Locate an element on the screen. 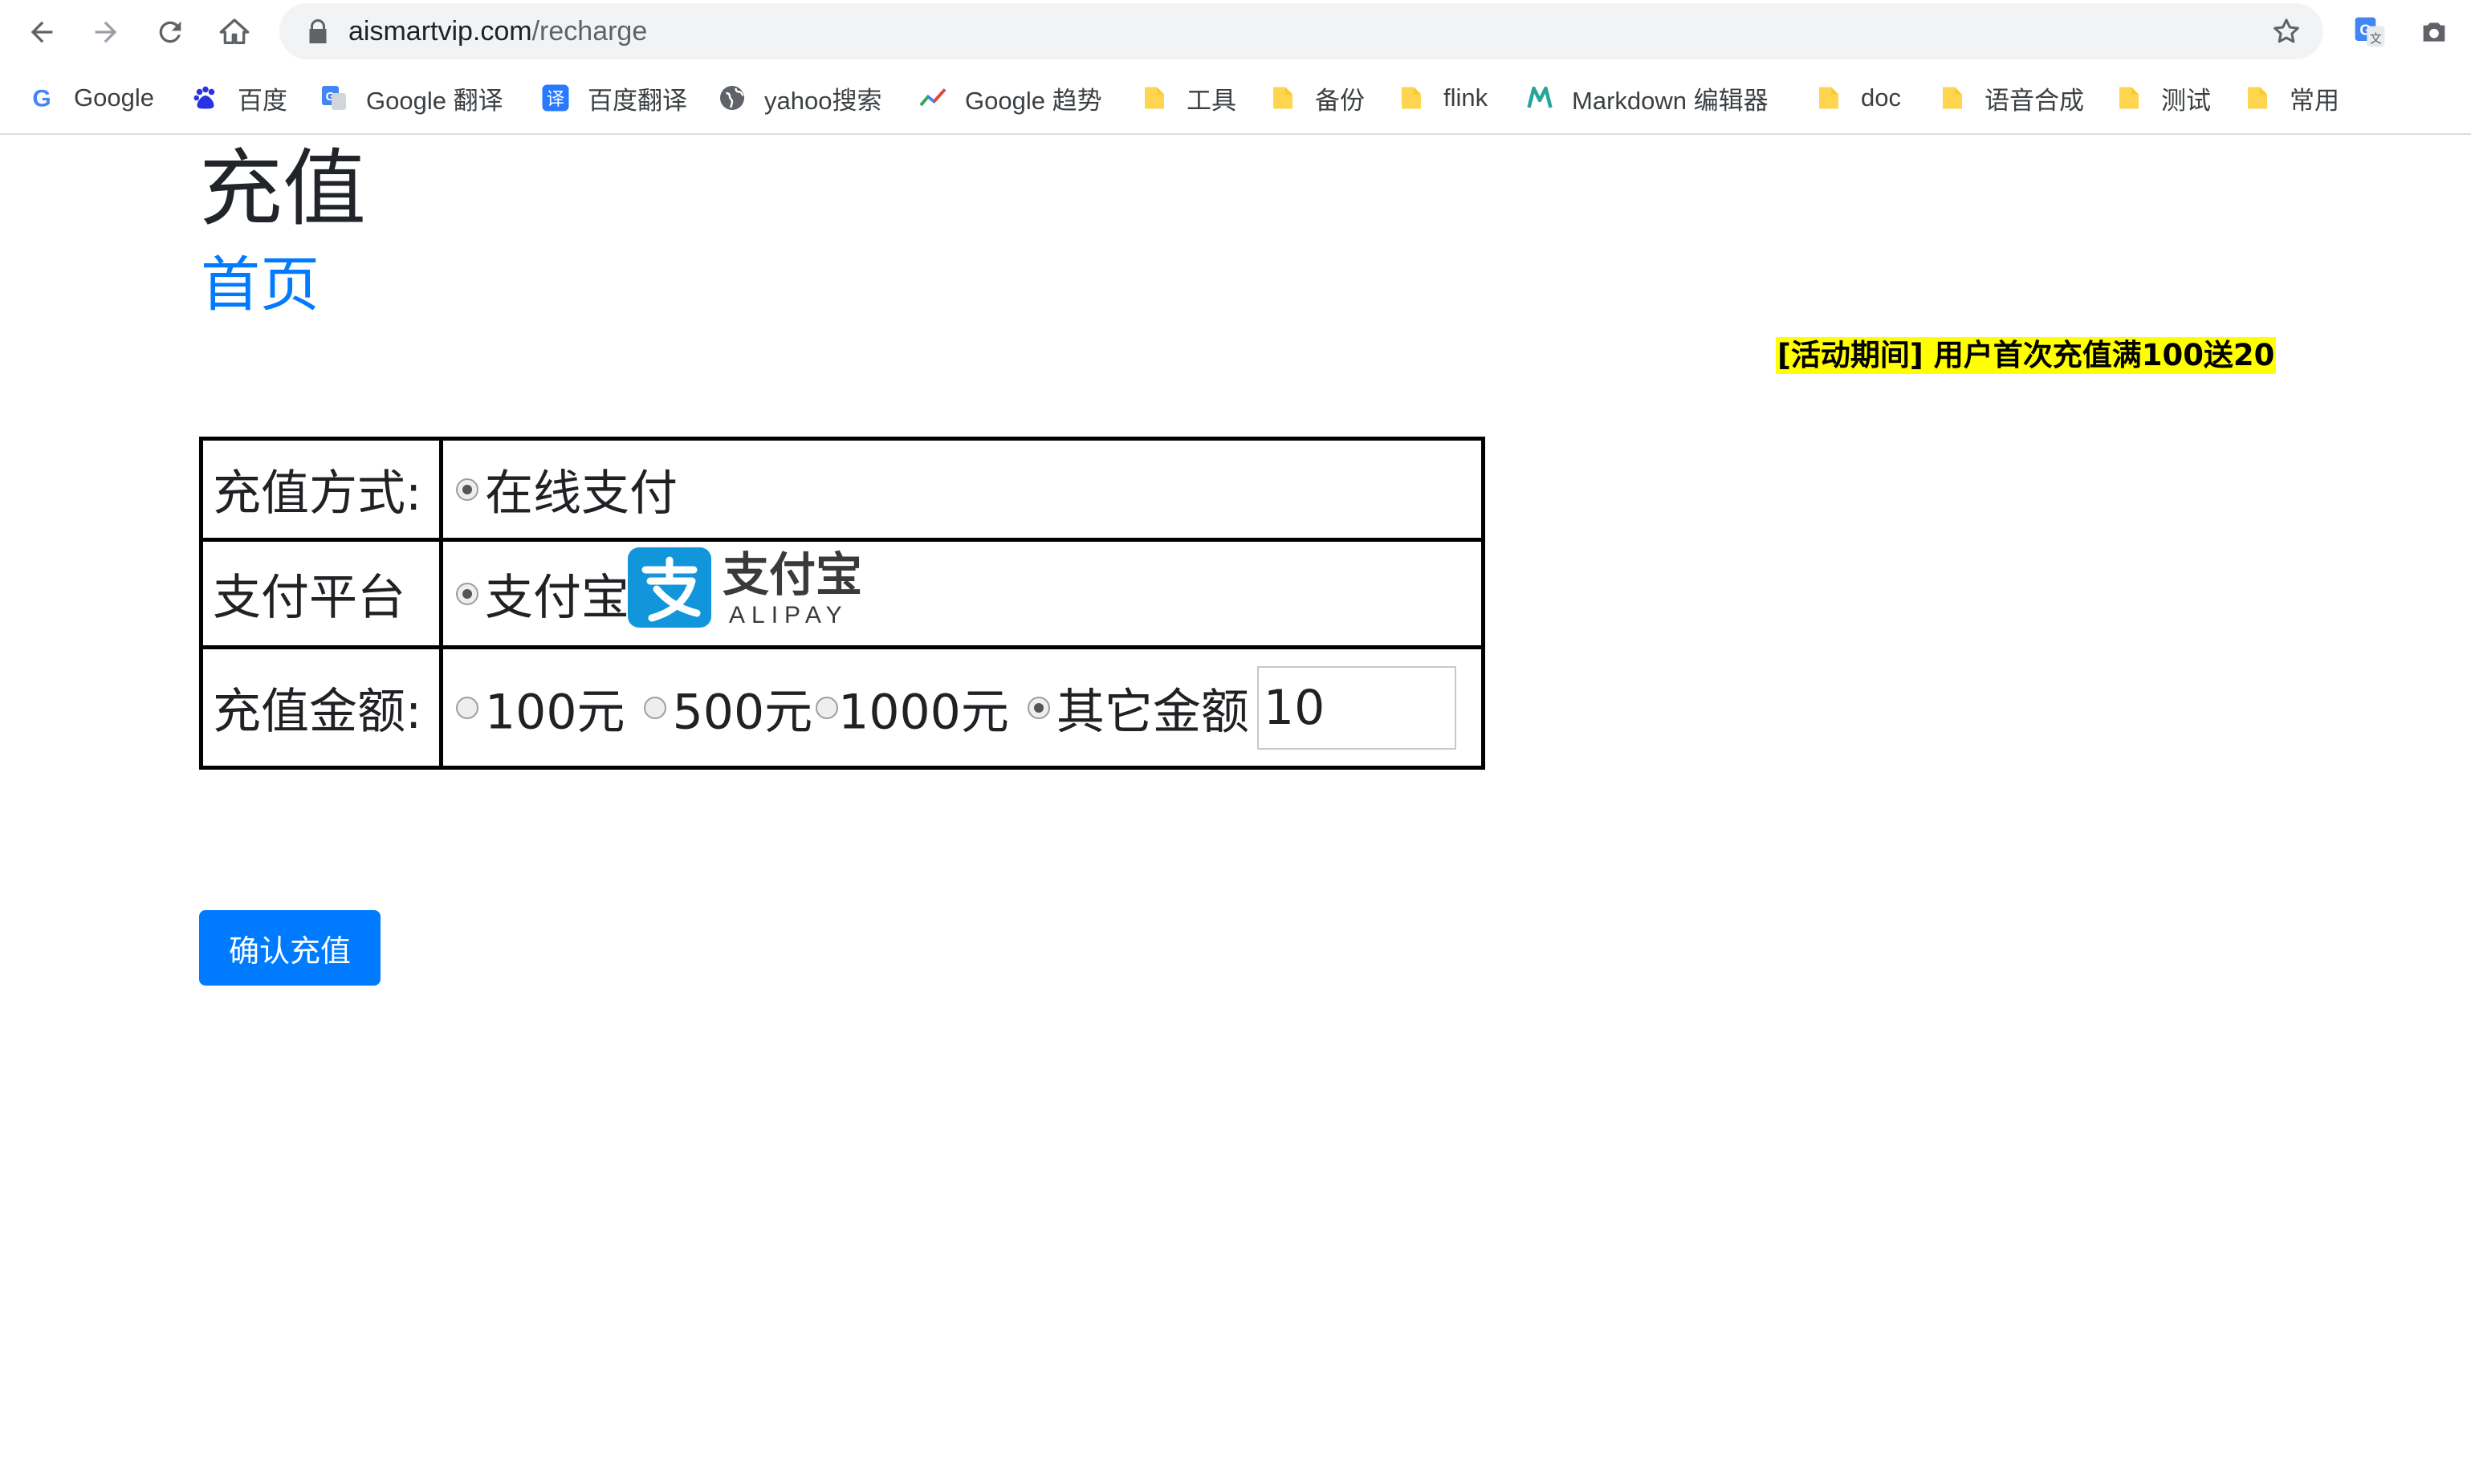 The image size is (2471, 1484). alipay-logo-icon: 支付宝 ALIPAY is located at coordinates (745, 587).